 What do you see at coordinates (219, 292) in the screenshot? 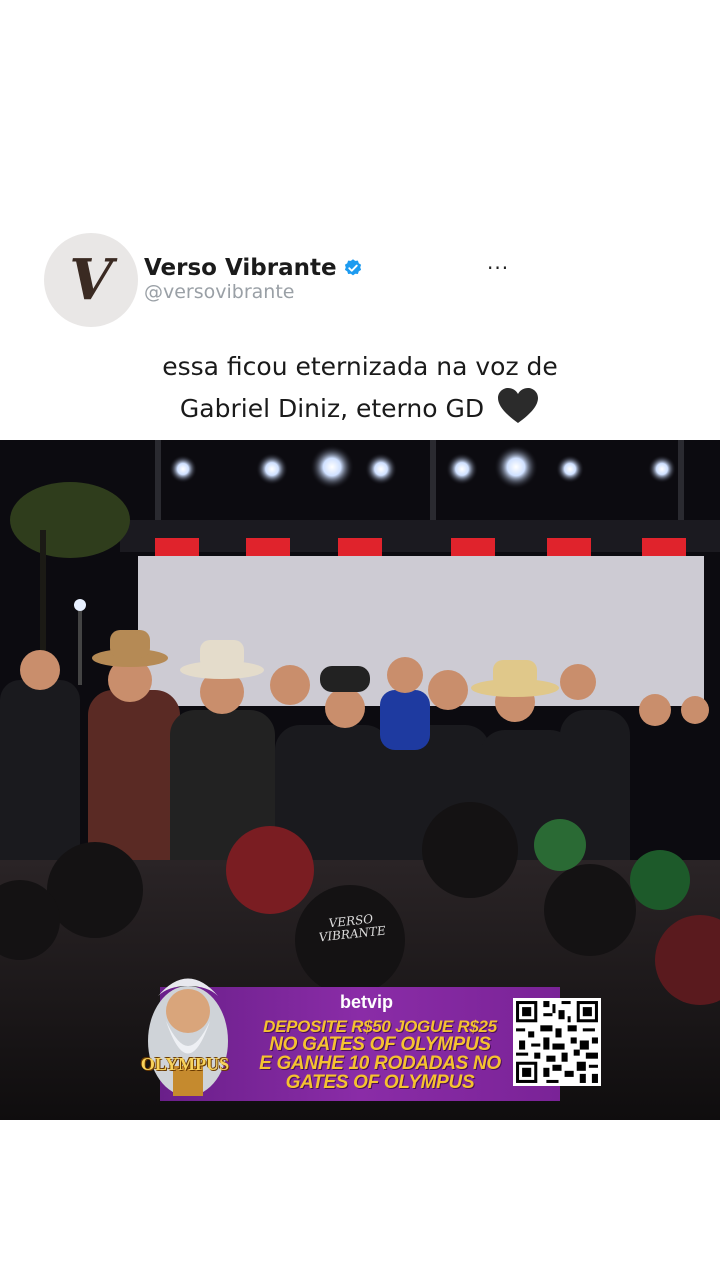
I see `user-handle: @versovibrante` at bounding box center [219, 292].